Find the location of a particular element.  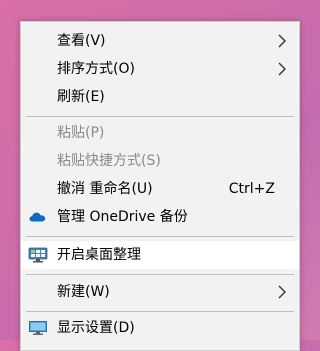

menu-item-label: 管理 OneDrive 备份 is located at coordinates (122, 217).